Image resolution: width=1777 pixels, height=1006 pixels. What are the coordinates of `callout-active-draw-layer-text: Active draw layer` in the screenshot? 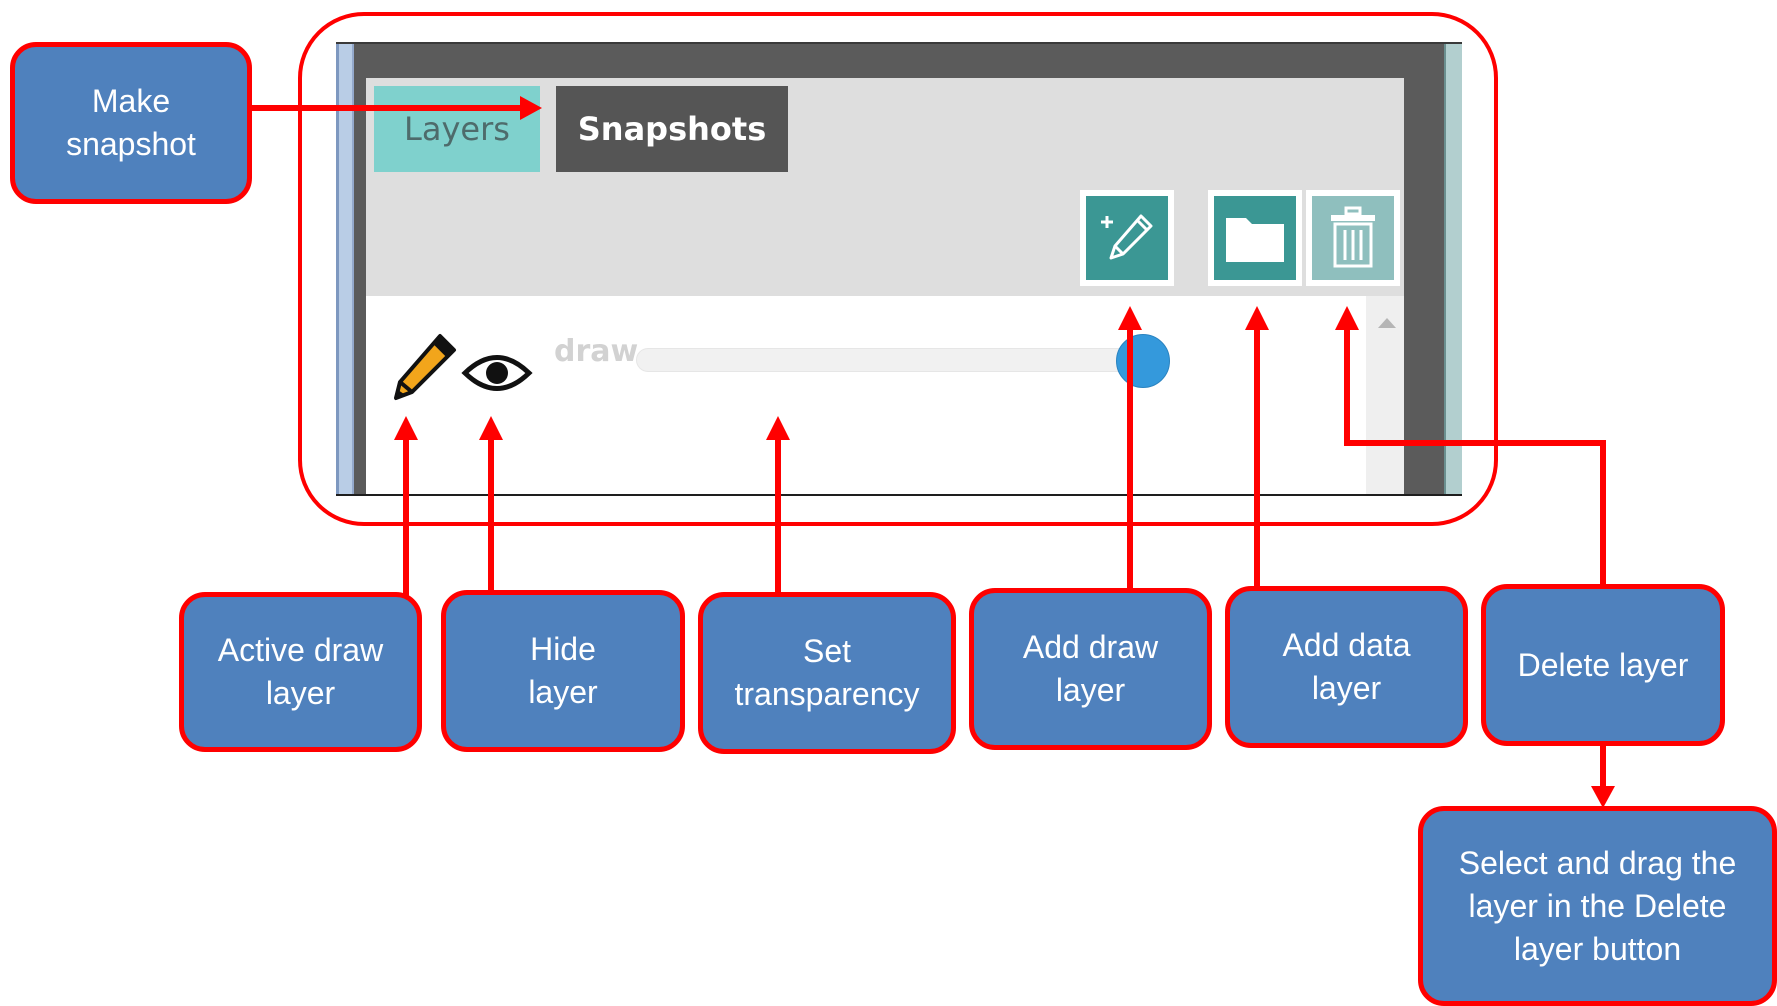 It's located at (300, 671).